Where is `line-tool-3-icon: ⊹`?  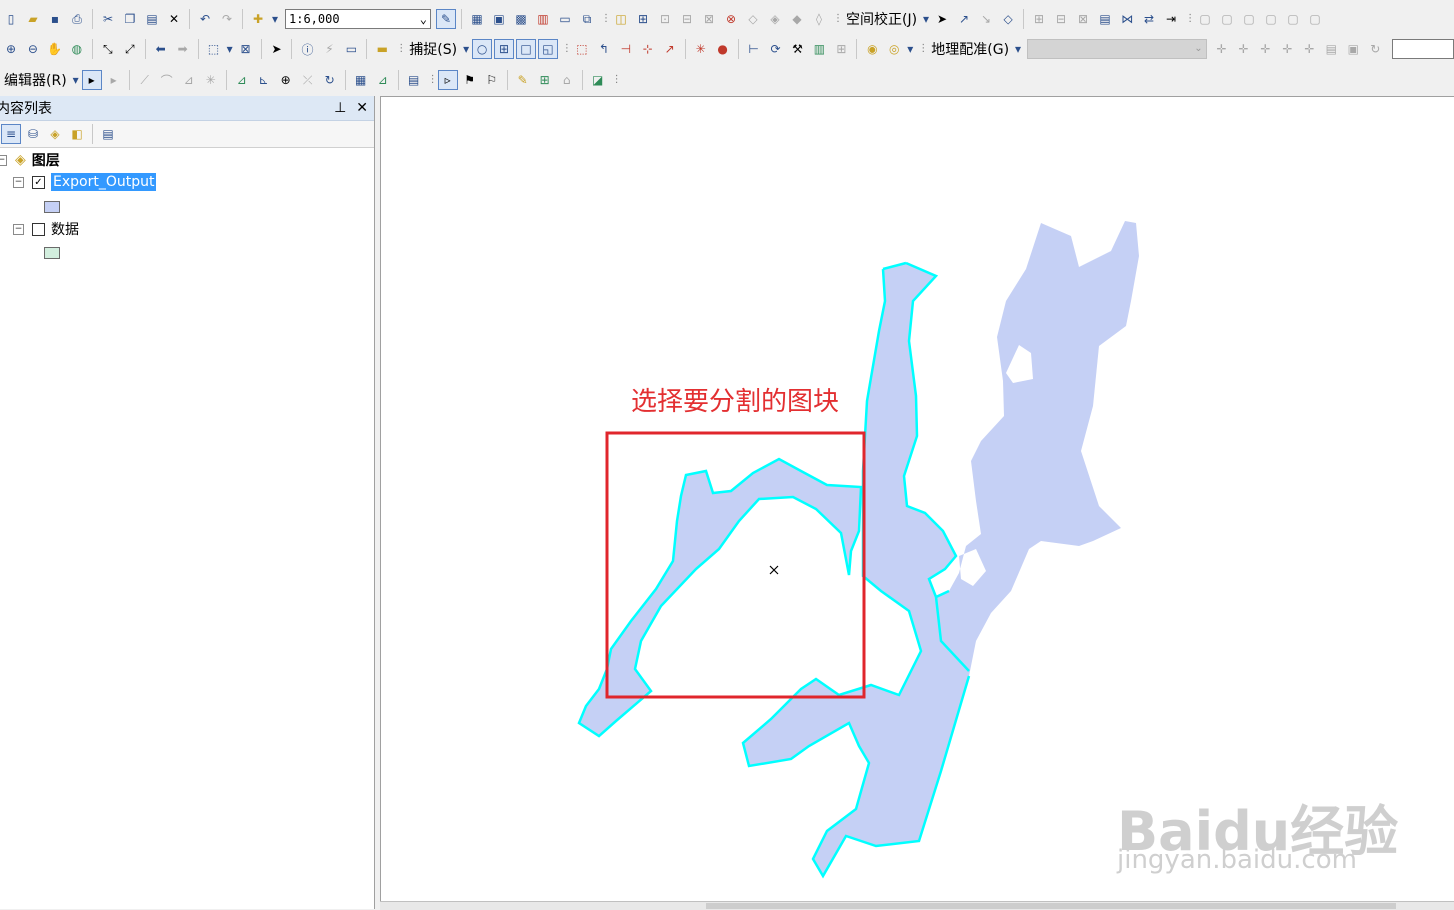 line-tool-3-icon: ⊹ is located at coordinates (648, 49).